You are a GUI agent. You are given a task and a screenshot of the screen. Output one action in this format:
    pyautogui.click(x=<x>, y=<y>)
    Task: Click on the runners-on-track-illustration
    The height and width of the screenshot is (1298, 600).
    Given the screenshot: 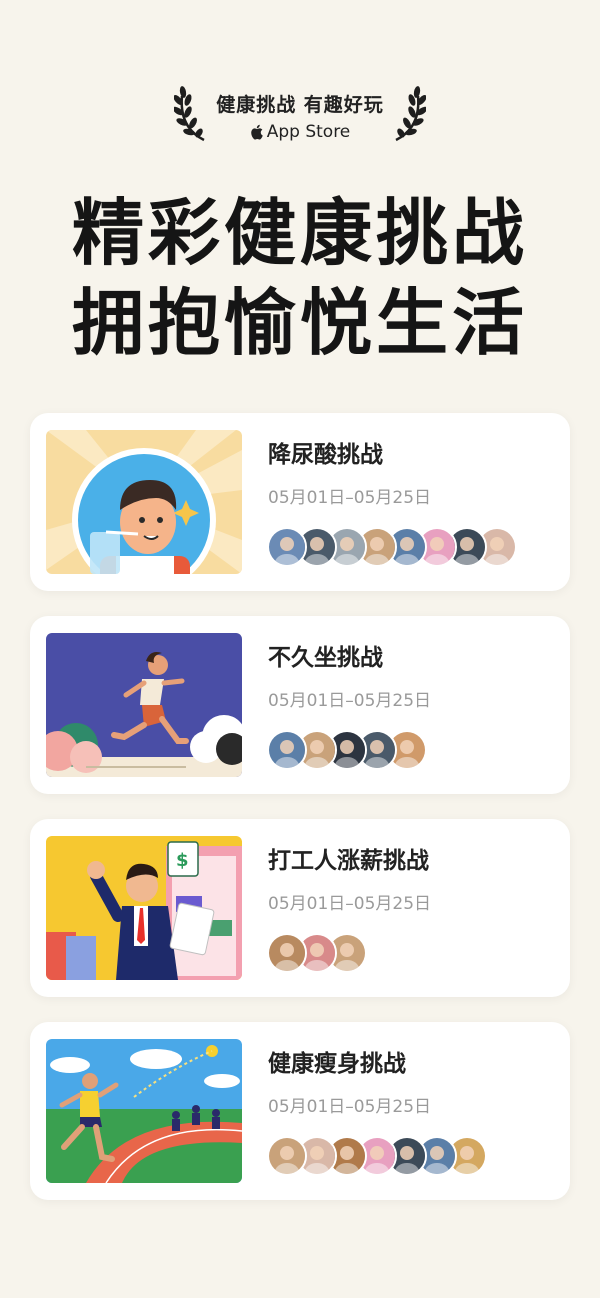 What is the action you would take?
    pyautogui.click(x=144, y=1111)
    